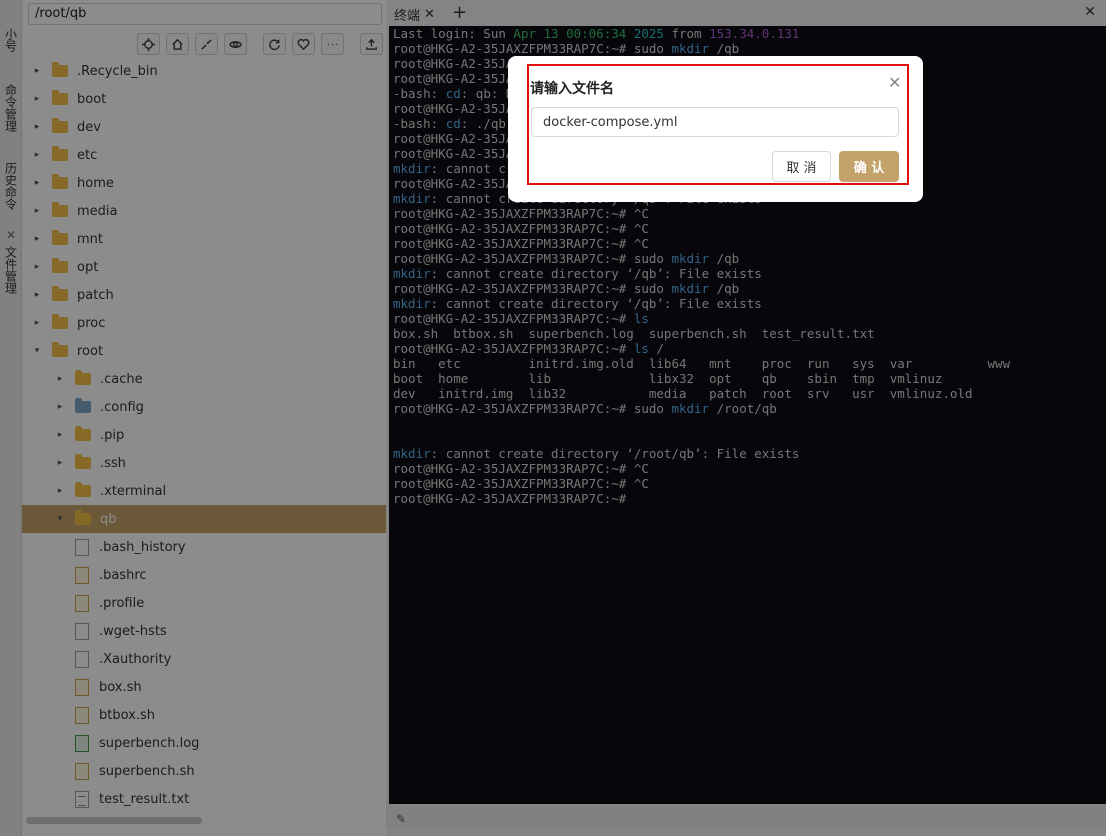 The width and height of the screenshot is (1106, 836). I want to click on highlight-box, so click(718, 124).